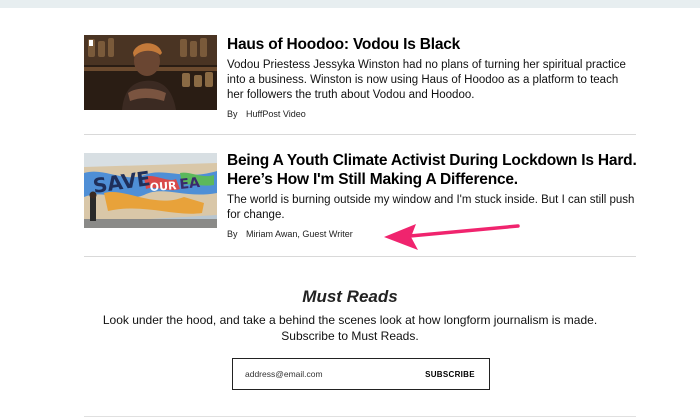 Image resolution: width=700 pixels, height=420 pixels. What do you see at coordinates (150, 72) in the screenshot?
I see `story-thumbnail` at bounding box center [150, 72].